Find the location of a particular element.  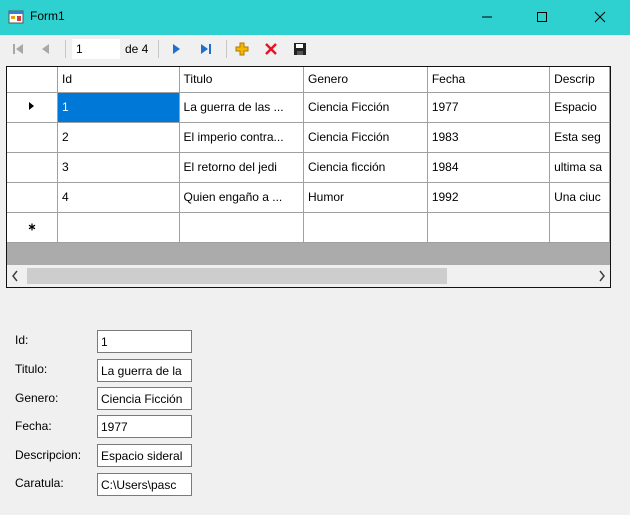

new-row-asterisk-icon is located at coordinates (32, 227).